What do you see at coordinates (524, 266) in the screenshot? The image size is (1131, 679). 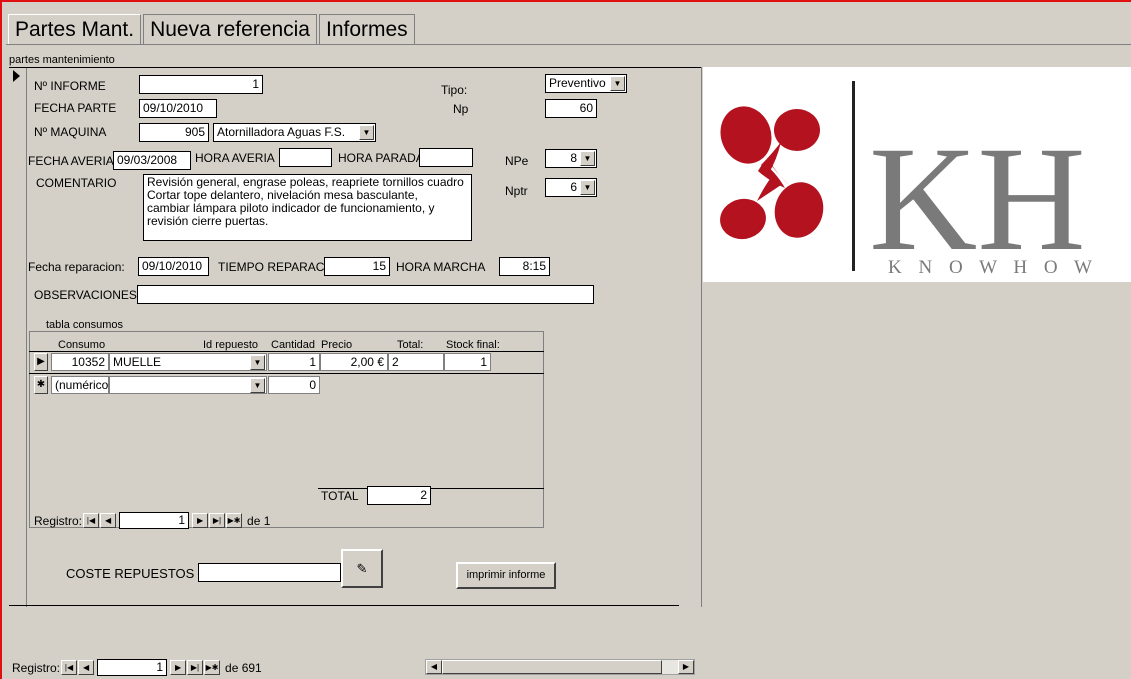 I see `hora-marcha-field: 8:15` at bounding box center [524, 266].